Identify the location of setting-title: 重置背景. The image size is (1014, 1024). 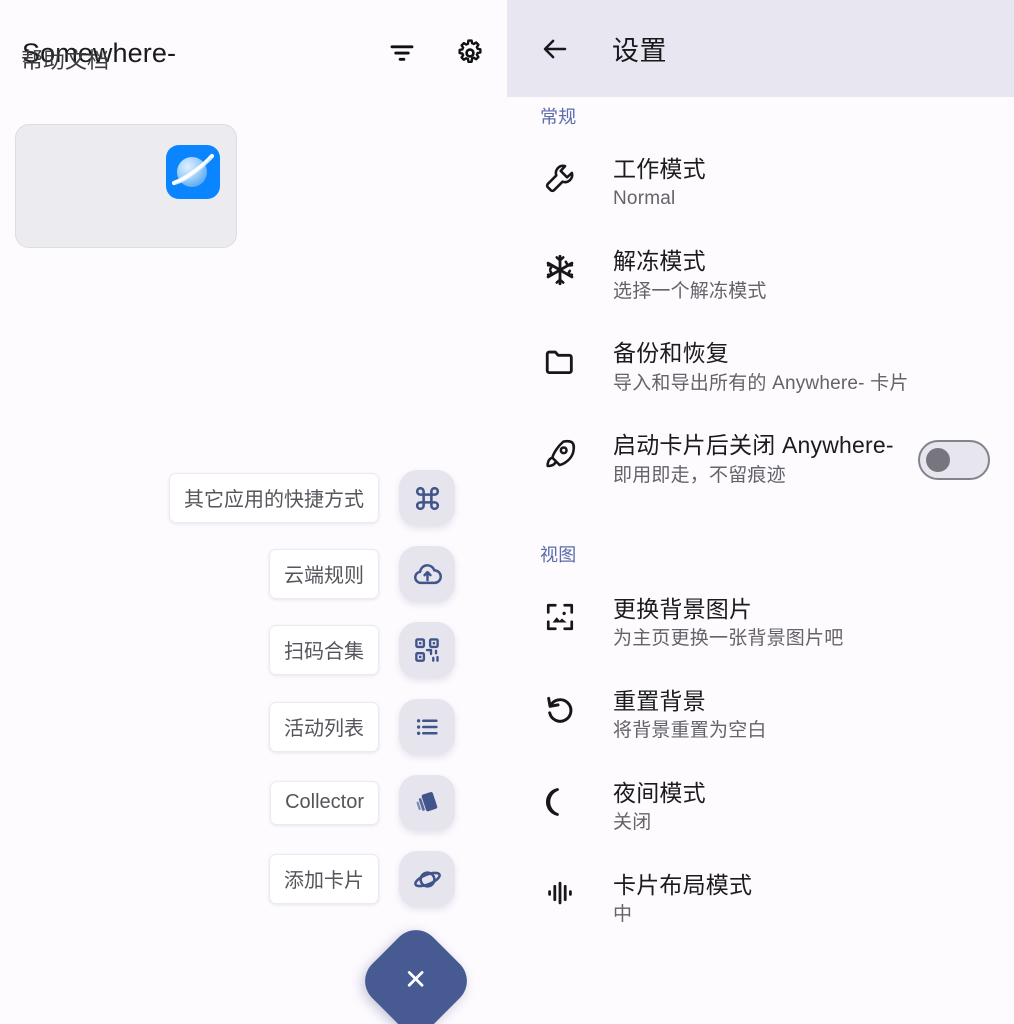
(659, 700).